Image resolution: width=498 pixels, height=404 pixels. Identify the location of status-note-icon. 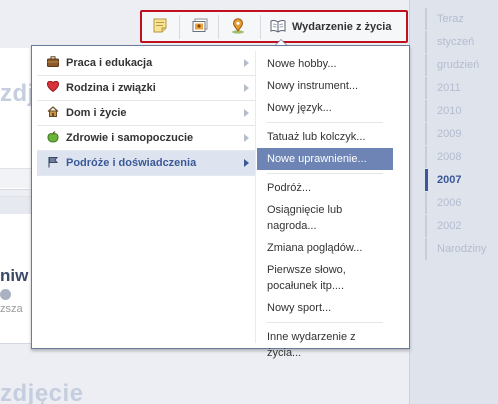
(160, 27).